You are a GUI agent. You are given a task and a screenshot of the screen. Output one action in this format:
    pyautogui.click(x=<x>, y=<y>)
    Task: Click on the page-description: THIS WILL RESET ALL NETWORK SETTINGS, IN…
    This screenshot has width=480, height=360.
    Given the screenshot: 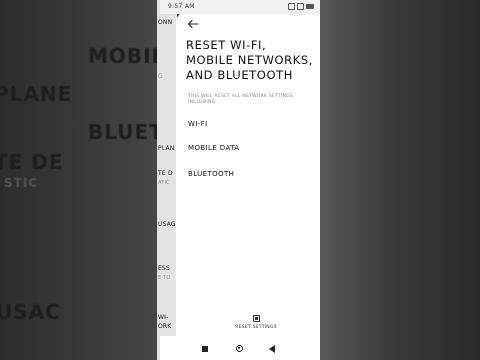 What is the action you would take?
    pyautogui.click(x=241, y=99)
    